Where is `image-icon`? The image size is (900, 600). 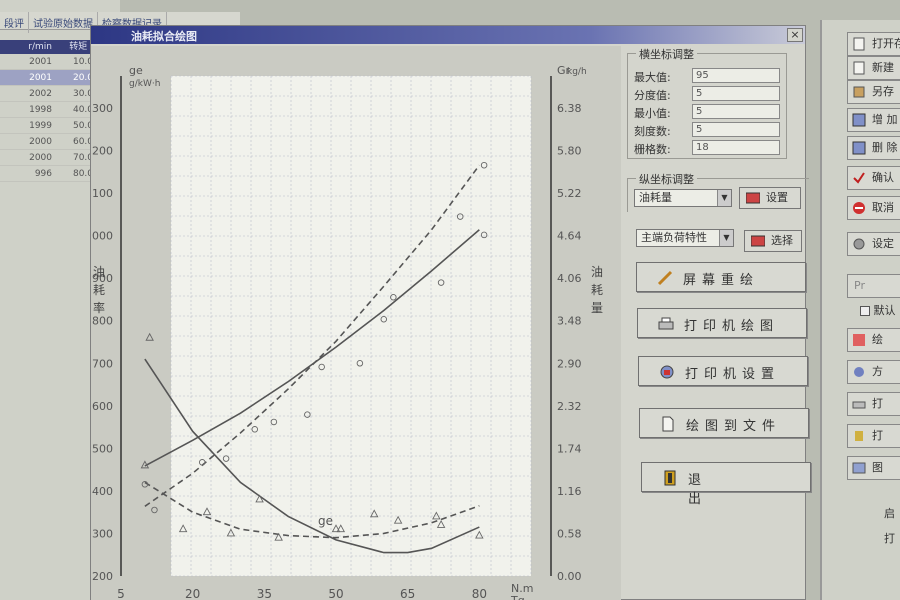 image-icon is located at coordinates (859, 468).